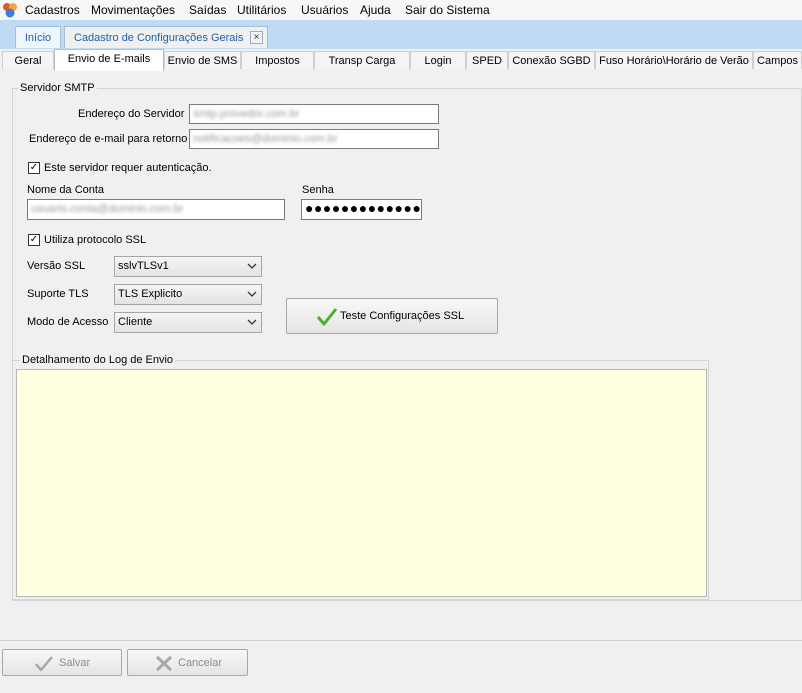  I want to click on tab-sped: SPED, so click(487, 60).